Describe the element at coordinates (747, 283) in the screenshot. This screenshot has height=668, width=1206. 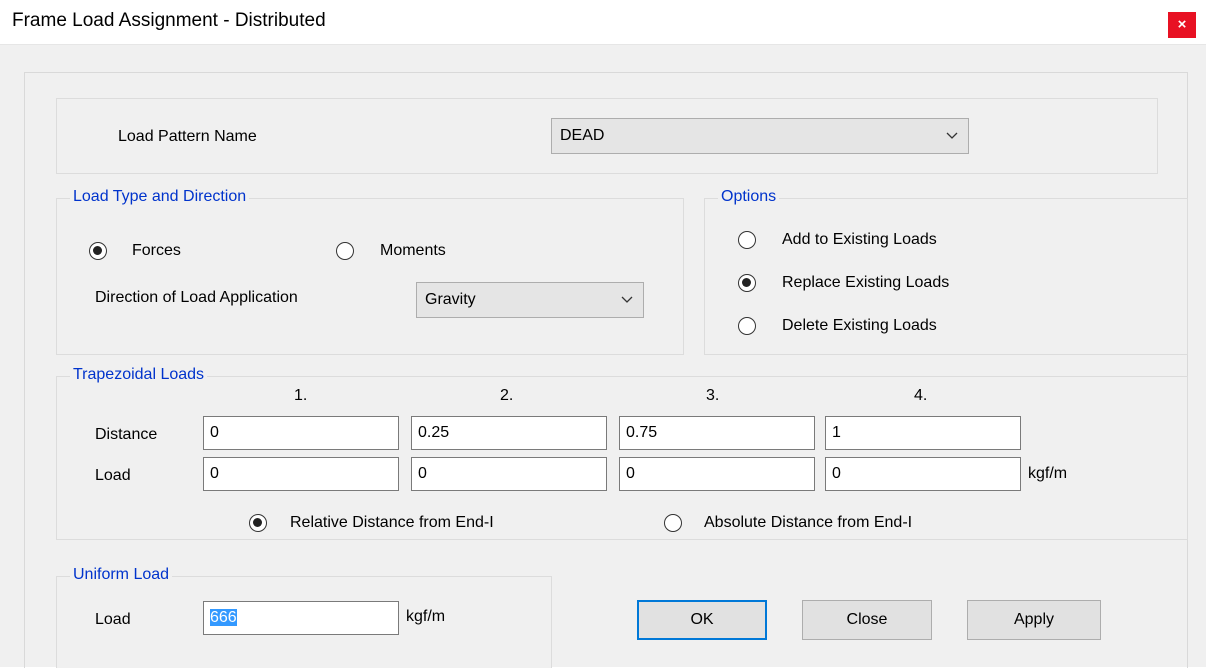
I see `replace-existing-radio` at that location.